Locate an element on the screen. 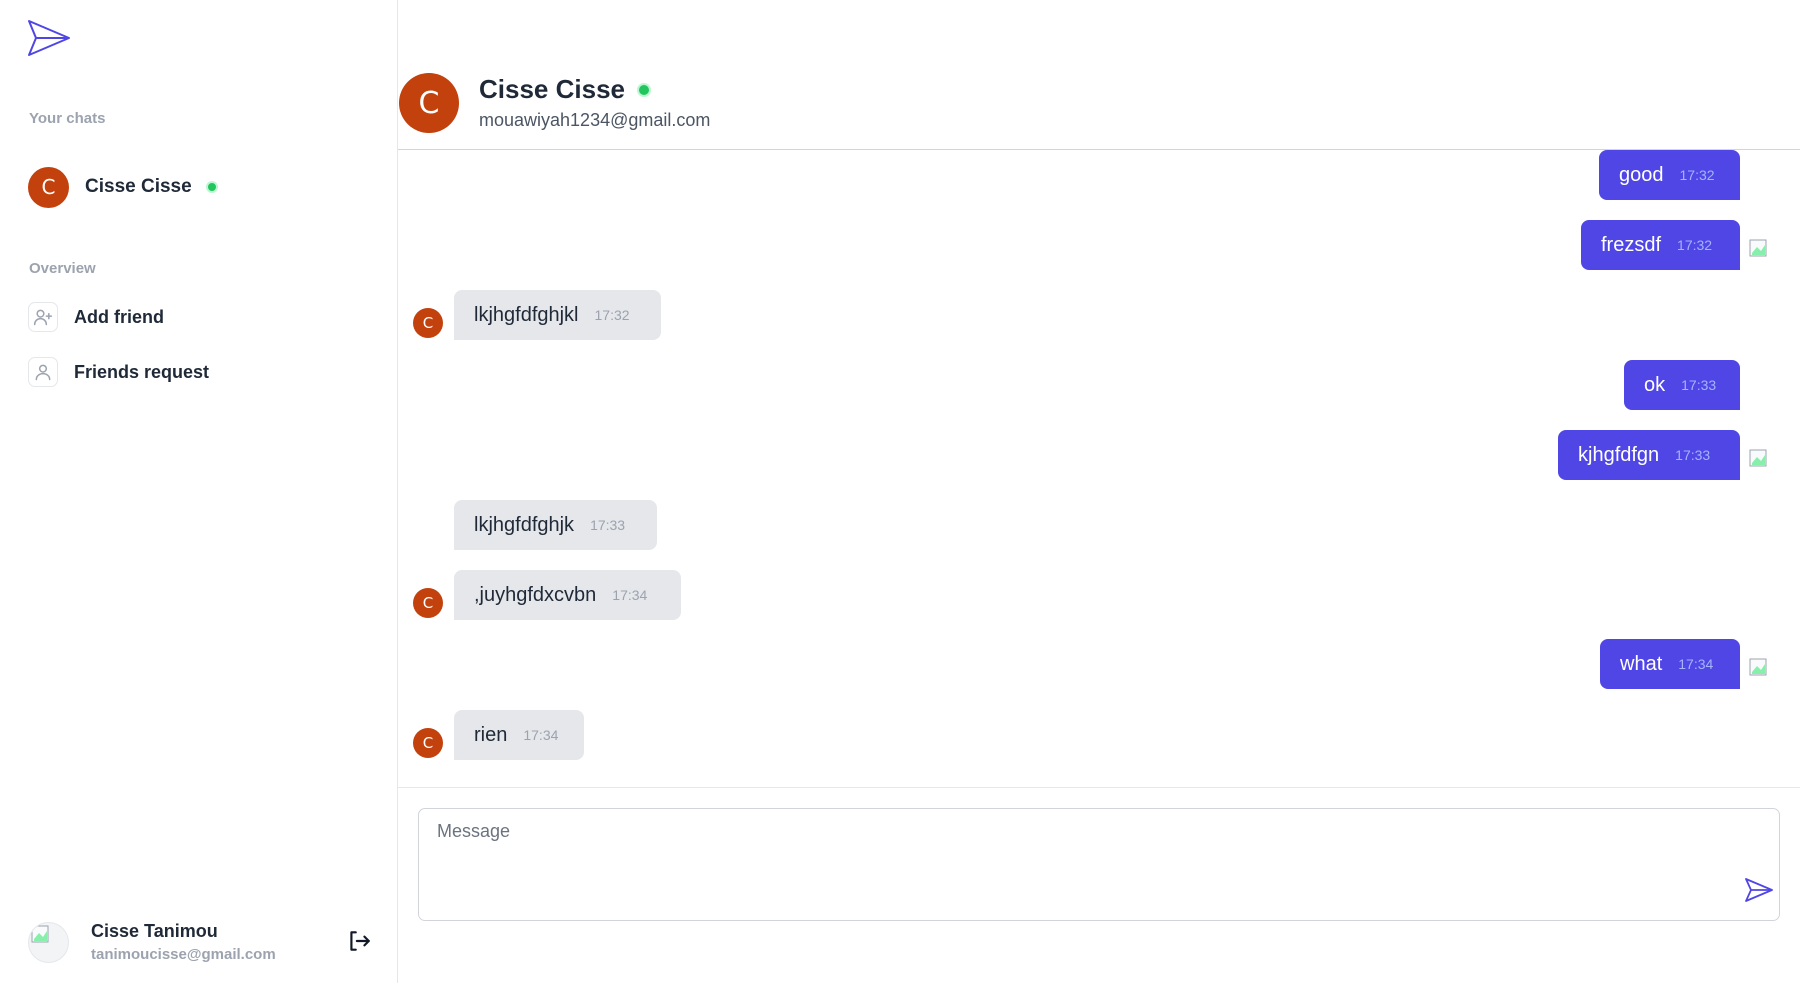  message-bubble-incoming: ,juyhgfdxcvbn 17:34 is located at coordinates (567, 595).